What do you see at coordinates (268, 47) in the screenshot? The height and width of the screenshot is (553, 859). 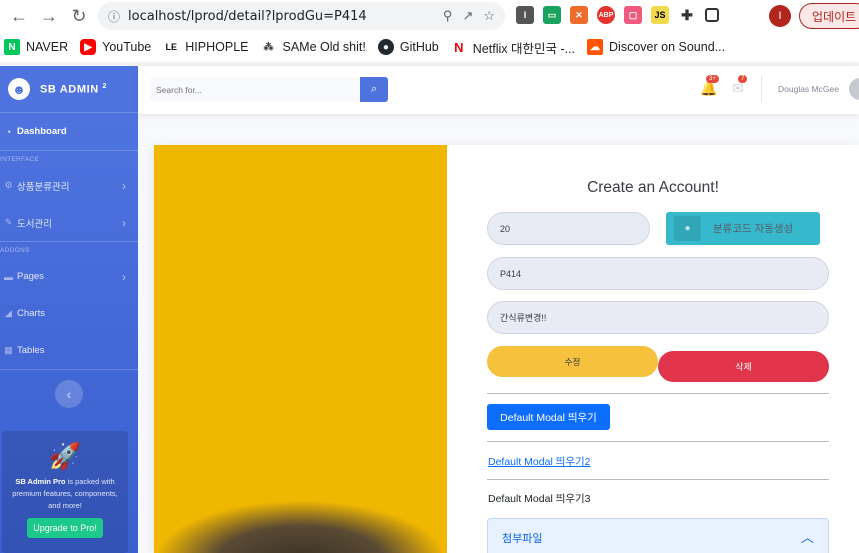 I see `tree-icon: ⁂` at bounding box center [268, 47].